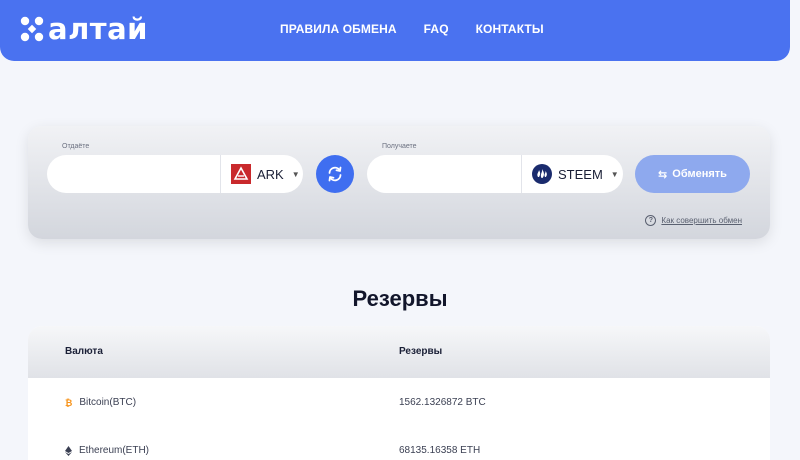 The image size is (800, 460). I want to click on howto-link: ? Как совершить обмен, so click(693, 220).